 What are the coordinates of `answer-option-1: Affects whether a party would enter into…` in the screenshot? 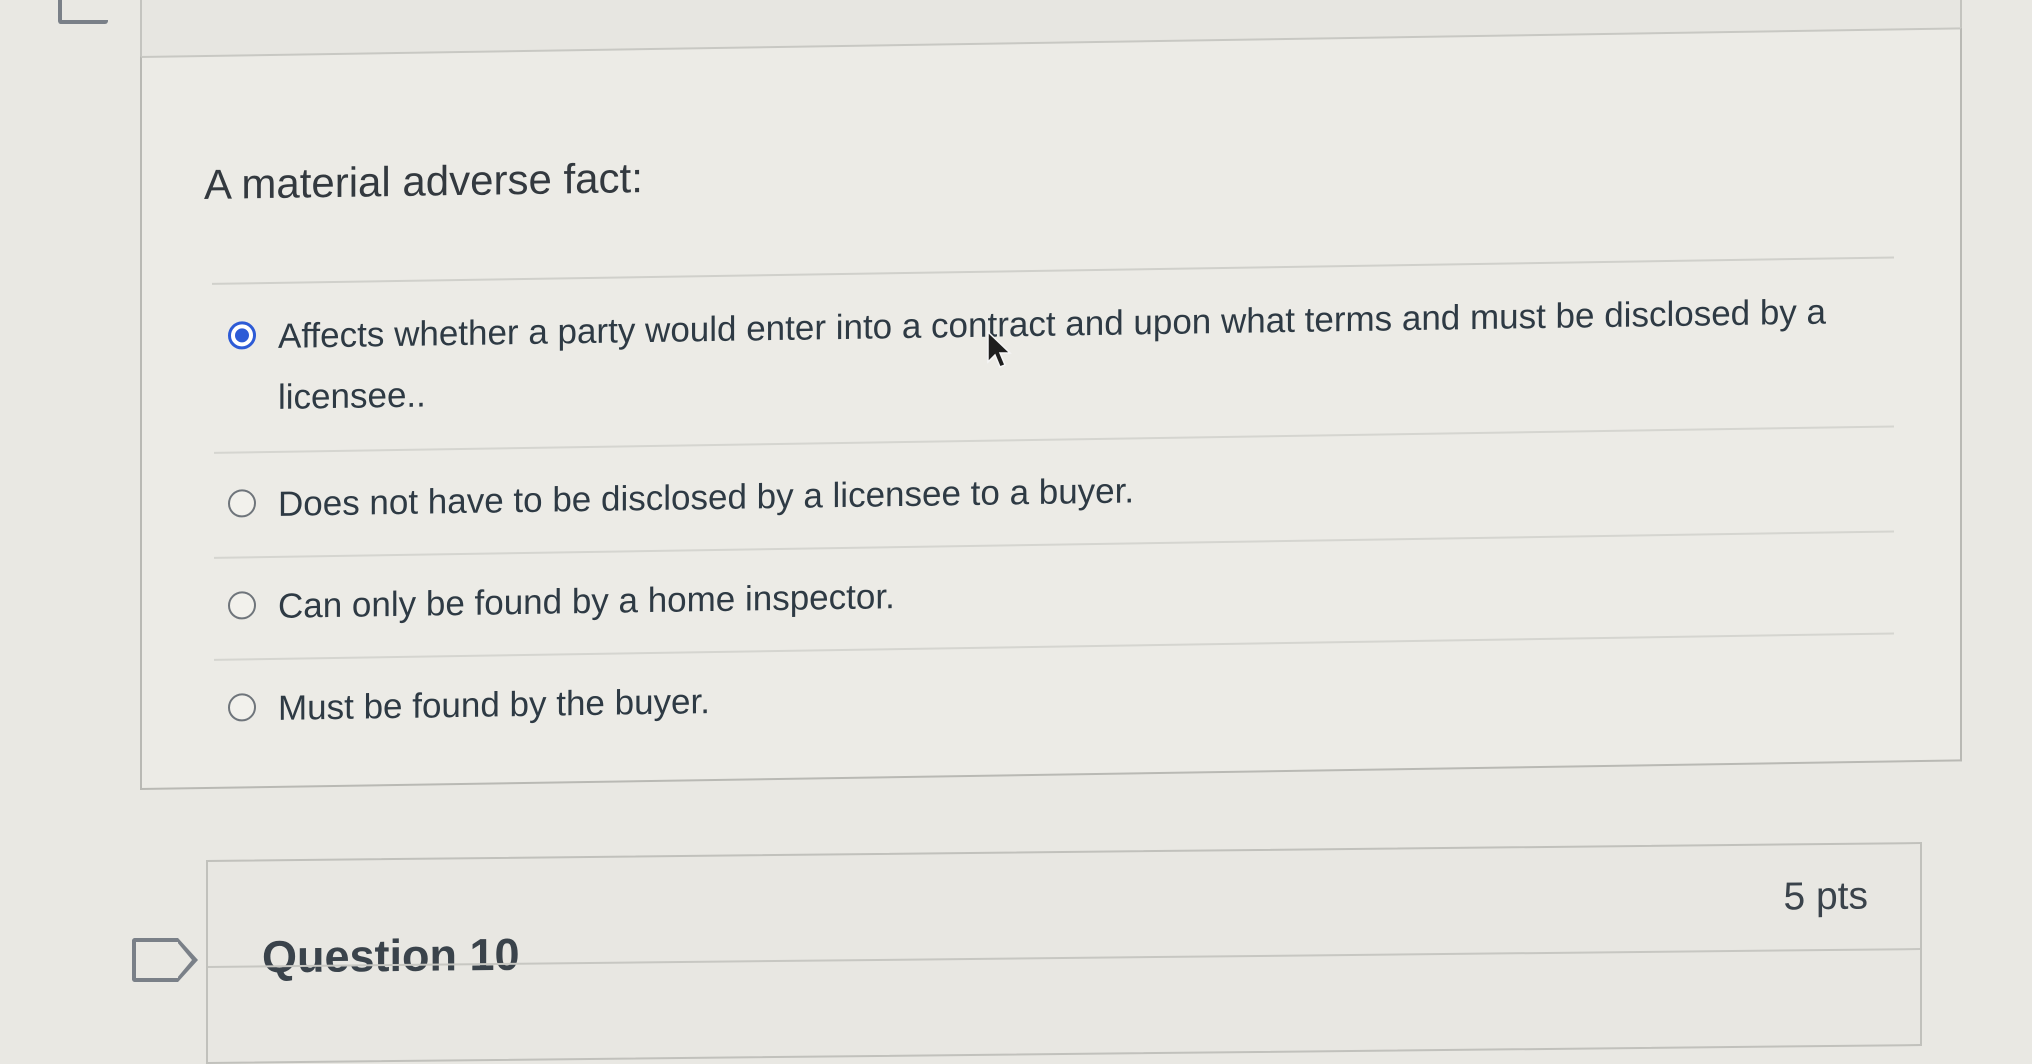 It's located at (1063, 354).